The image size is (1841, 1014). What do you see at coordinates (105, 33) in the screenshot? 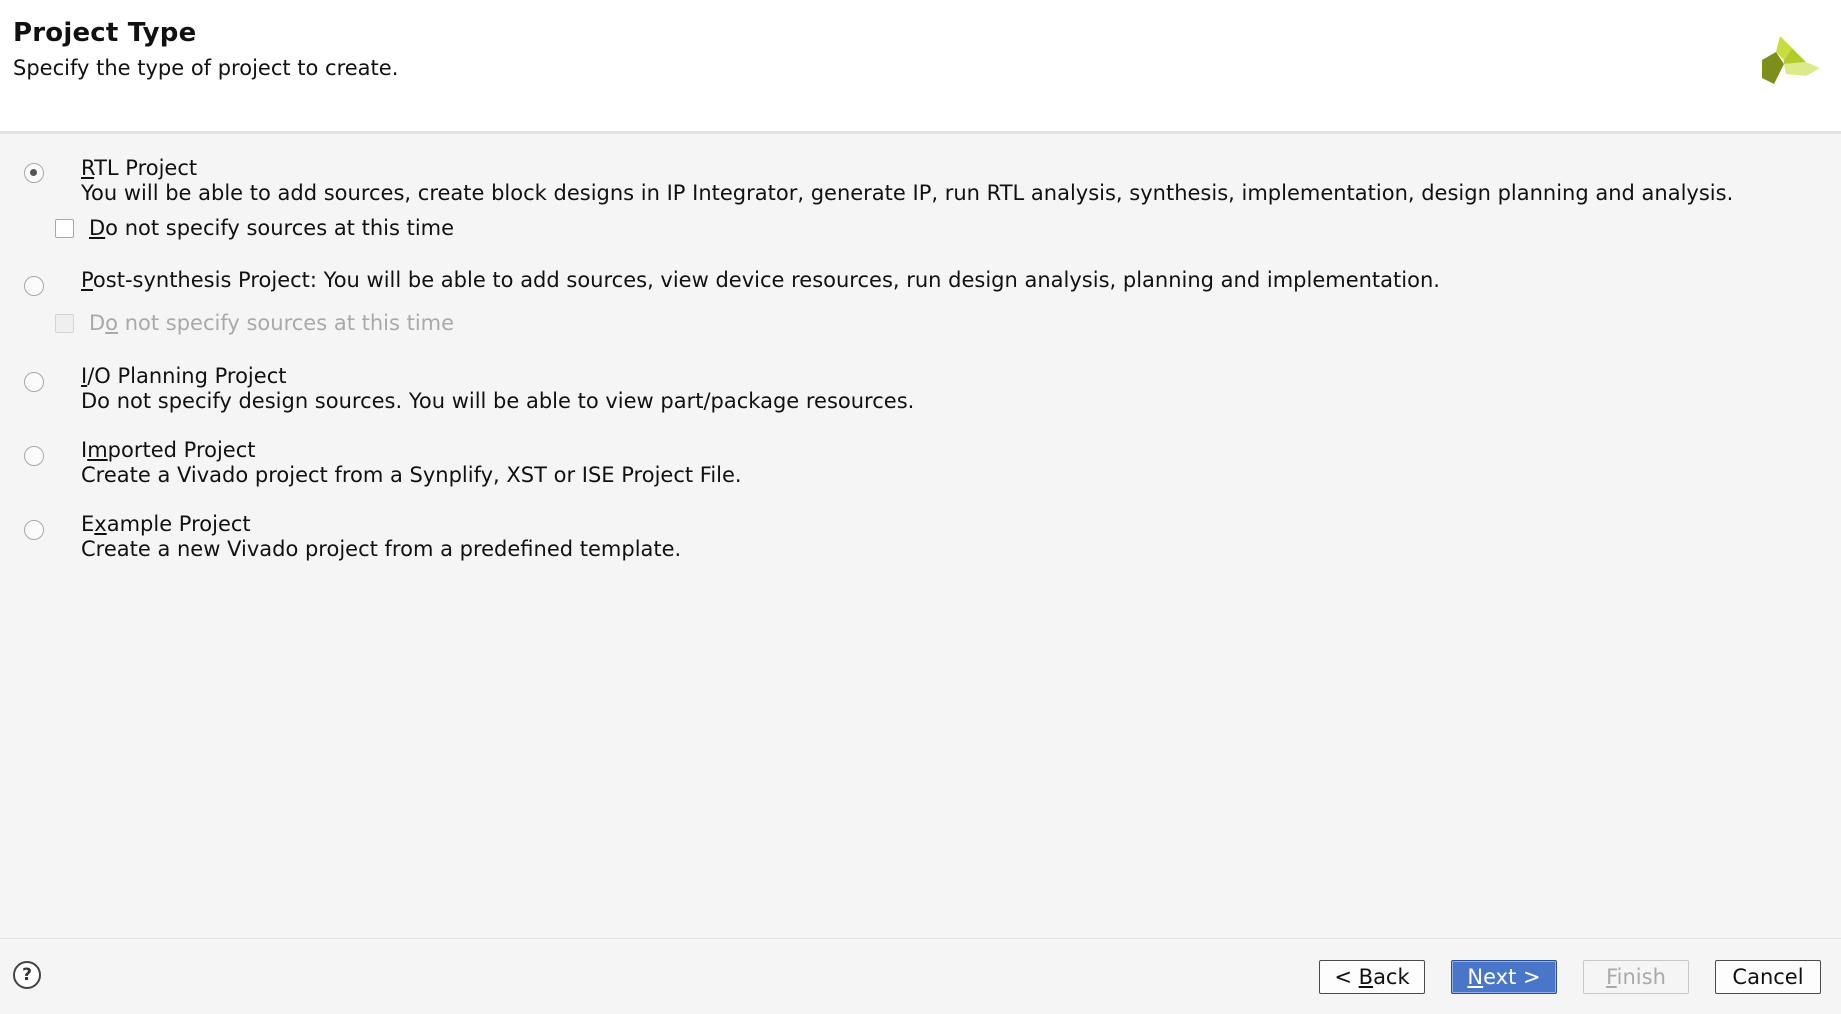
I see `page-title: Project Type` at bounding box center [105, 33].